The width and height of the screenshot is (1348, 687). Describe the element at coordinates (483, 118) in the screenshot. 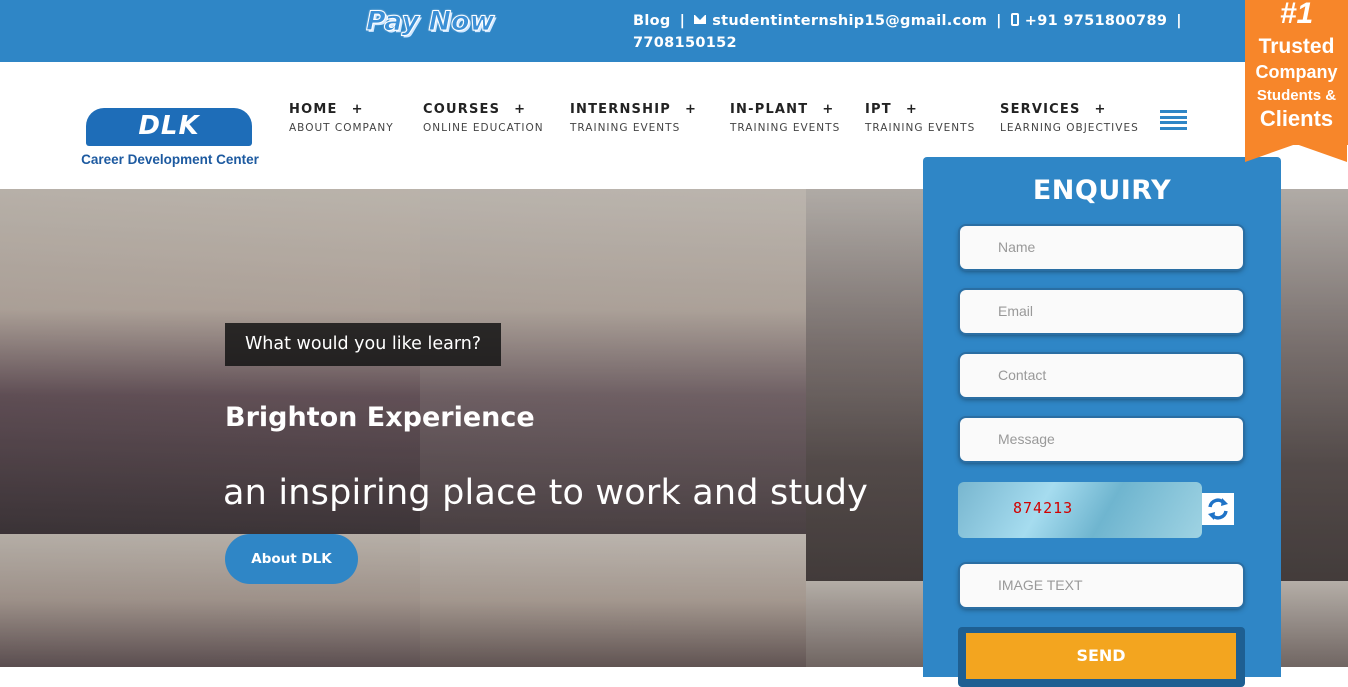

I see `nav-item-courses: COURSES + ONLINE EDUCATION` at that location.